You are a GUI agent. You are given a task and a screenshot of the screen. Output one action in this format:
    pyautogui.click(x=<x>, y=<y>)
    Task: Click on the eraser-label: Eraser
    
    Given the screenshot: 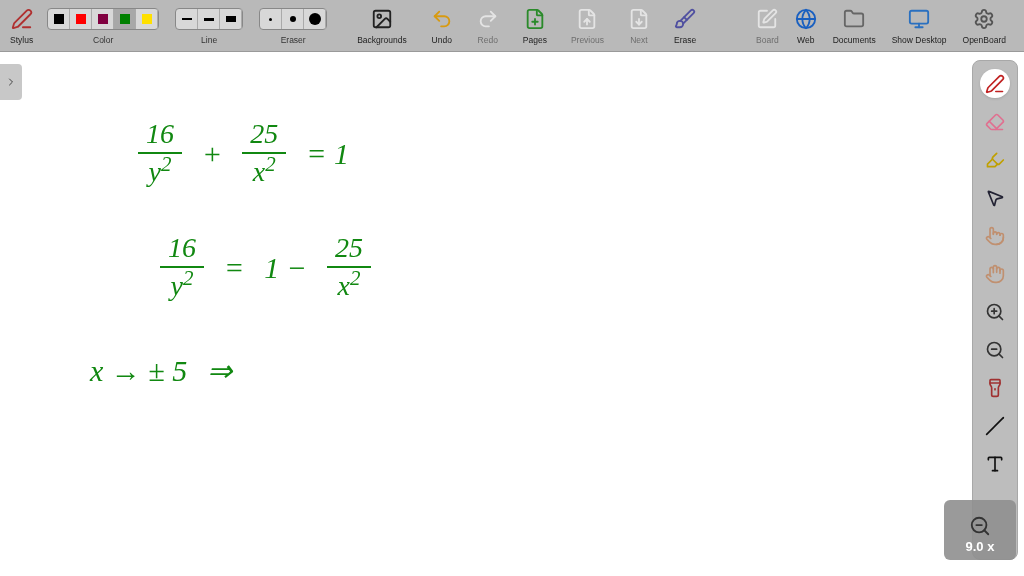 What is the action you would take?
    pyautogui.click(x=293, y=40)
    